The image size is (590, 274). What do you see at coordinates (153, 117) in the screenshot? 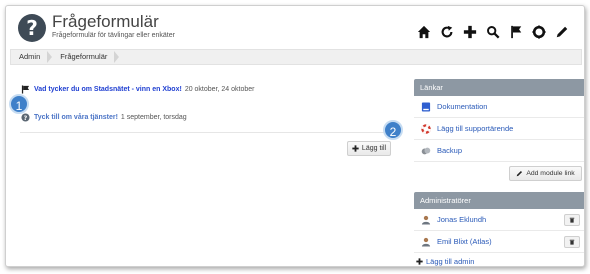
I see `poll-dates: 1 september, torsdag` at bounding box center [153, 117].